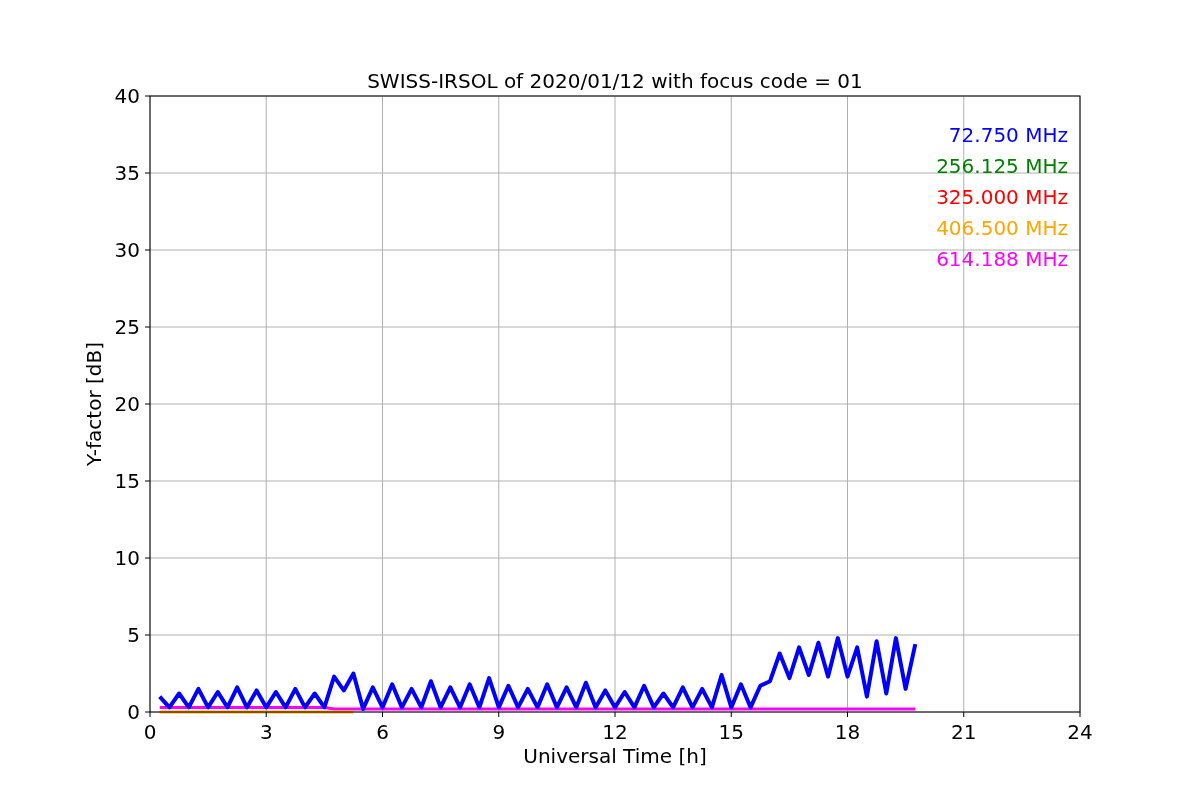 This screenshot has width=1200, height=800. Describe the element at coordinates (127, 173) in the screenshot. I see `y-tick-label: 35` at that location.